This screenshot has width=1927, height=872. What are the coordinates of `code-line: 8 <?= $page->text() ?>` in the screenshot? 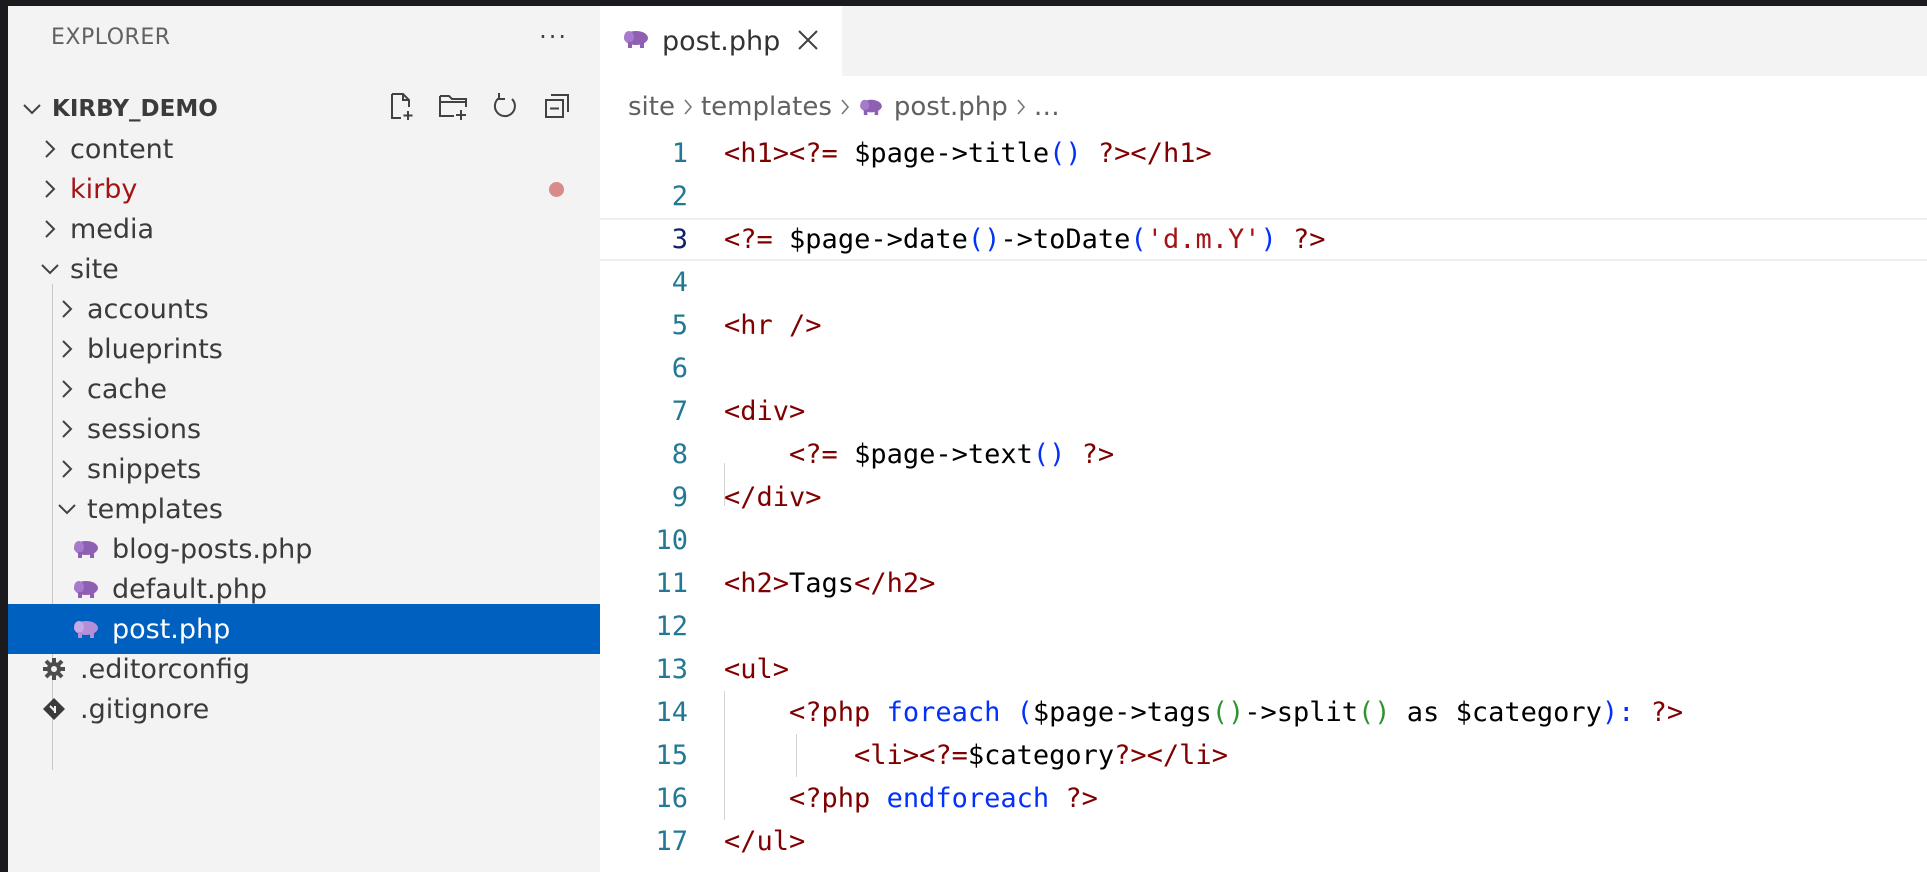 It's located at (1263, 454).